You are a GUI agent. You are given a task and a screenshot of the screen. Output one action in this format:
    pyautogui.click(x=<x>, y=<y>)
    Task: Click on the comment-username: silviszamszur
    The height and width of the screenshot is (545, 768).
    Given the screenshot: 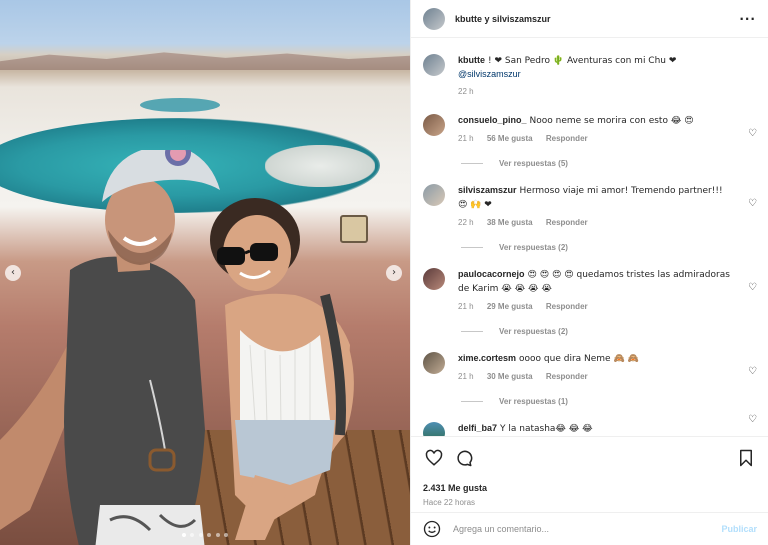 What is the action you would take?
    pyautogui.click(x=487, y=190)
    